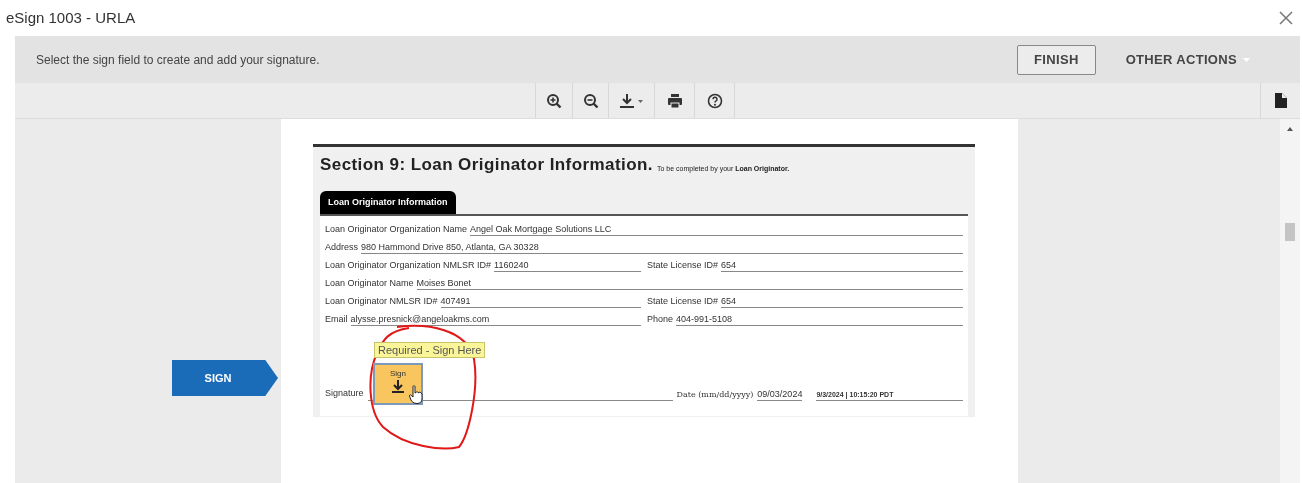 This screenshot has width=1302, height=483. I want to click on window-title: eSign 1003 - URLA, so click(71, 17).